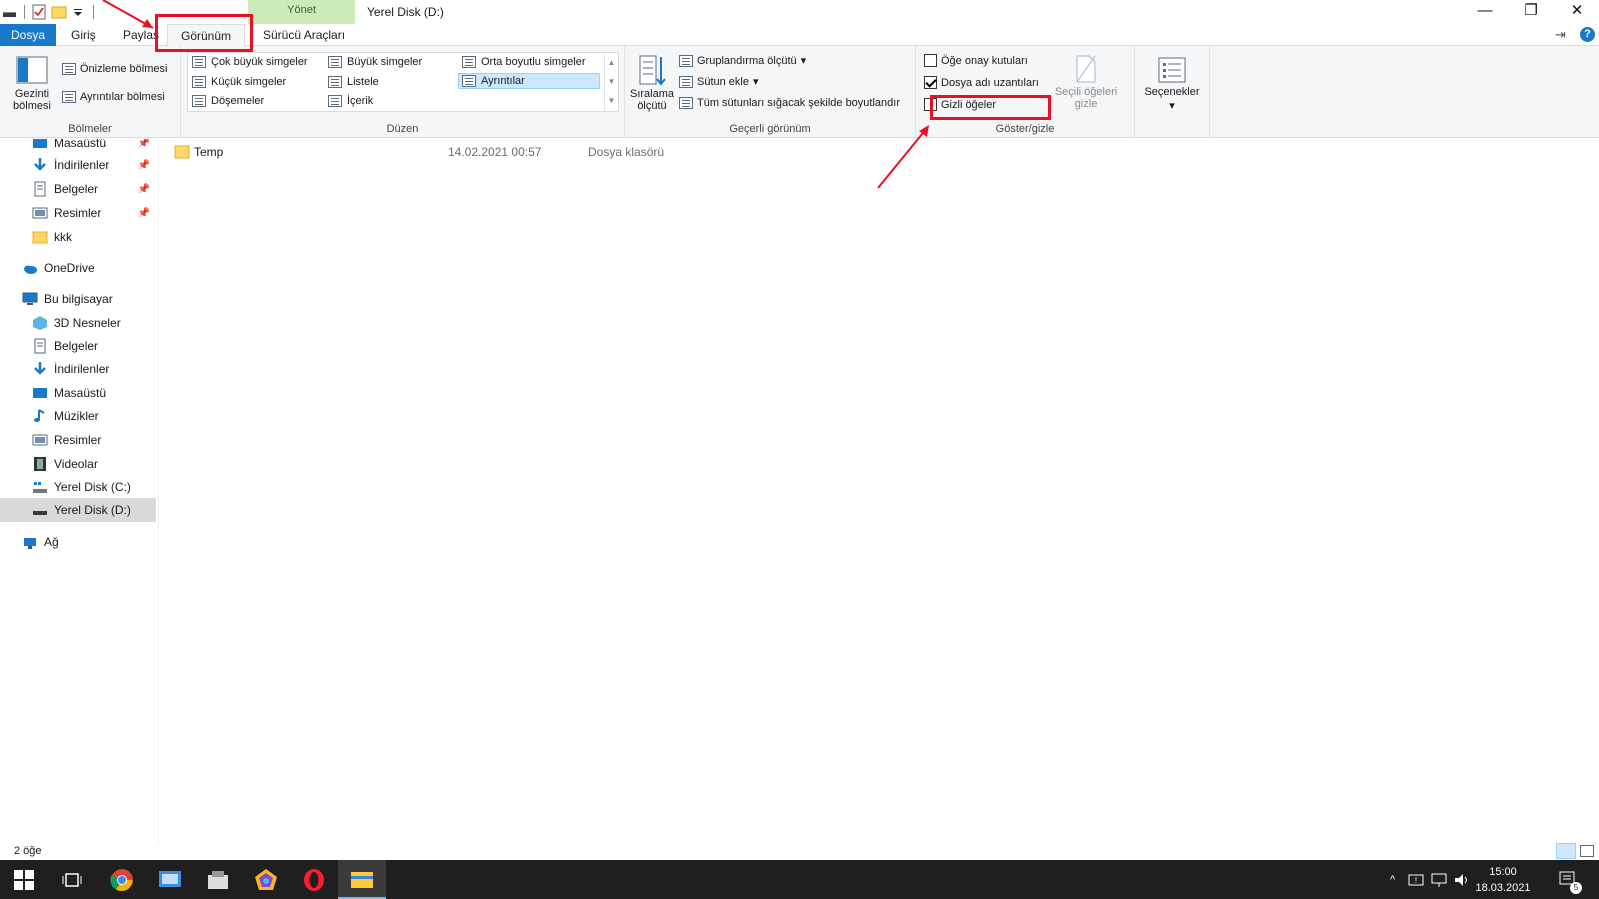  I want to click on task-view-button, so click(72, 879).